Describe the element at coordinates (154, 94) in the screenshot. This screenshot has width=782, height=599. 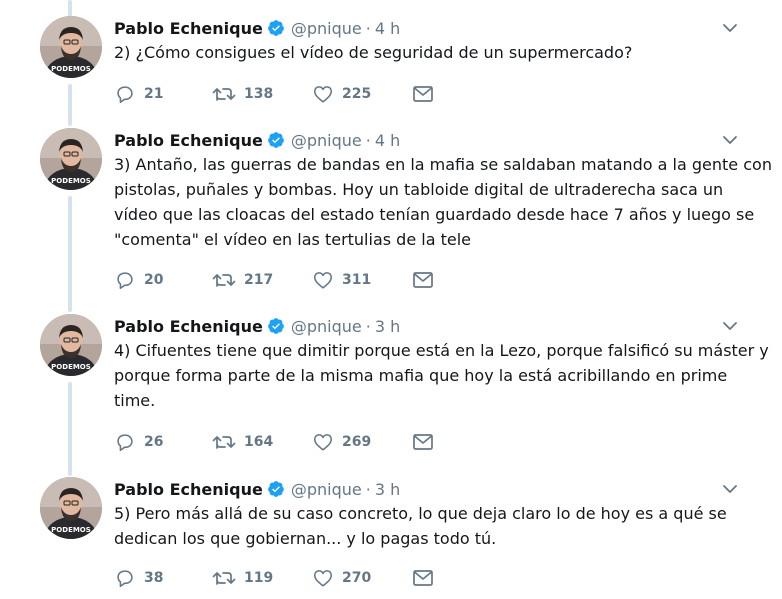
I see `reply-count: 21` at that location.